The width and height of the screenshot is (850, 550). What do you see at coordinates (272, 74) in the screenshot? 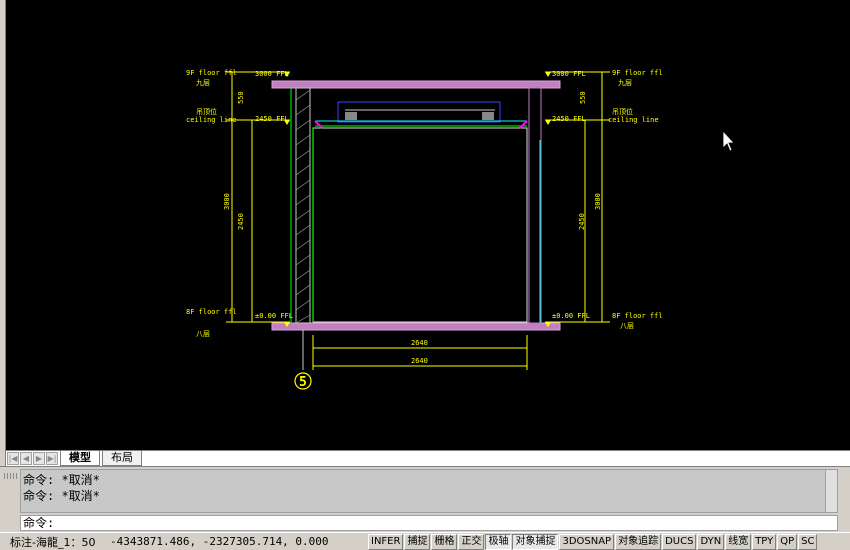
I see `elev-top-left: 3000 FFL` at bounding box center [272, 74].